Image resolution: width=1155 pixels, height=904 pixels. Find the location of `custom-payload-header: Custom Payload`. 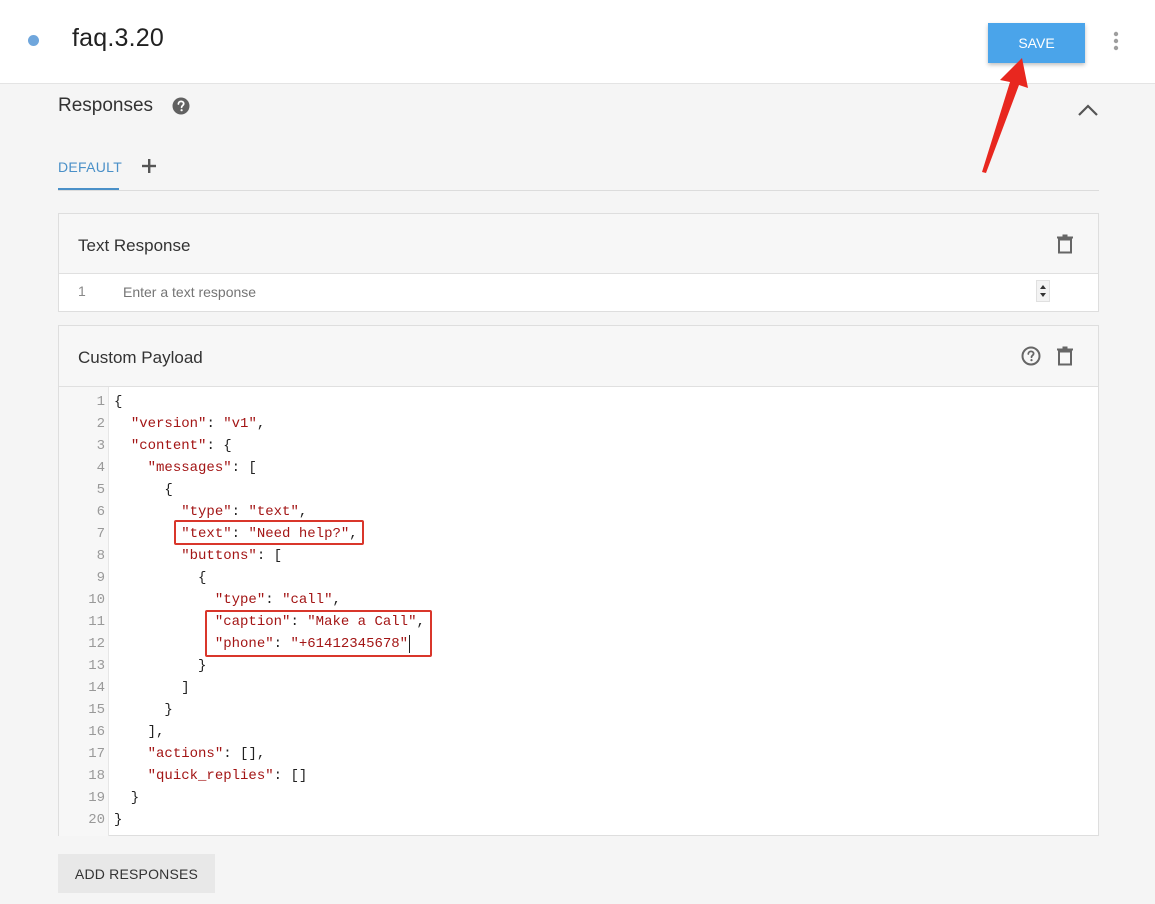

custom-payload-header: Custom Payload is located at coordinates (578, 356).